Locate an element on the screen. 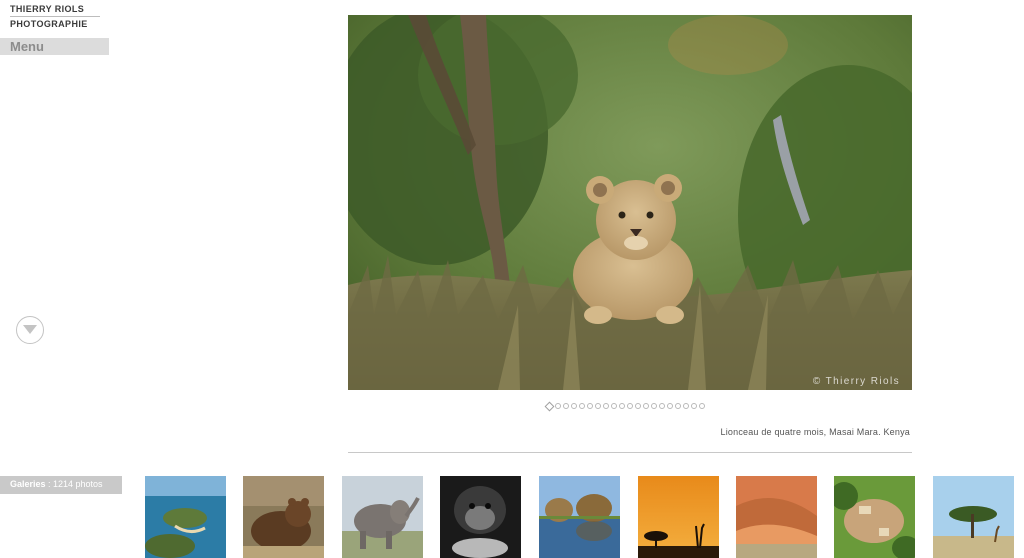  logo-name: THIERRY RIOLS is located at coordinates (47, 9).